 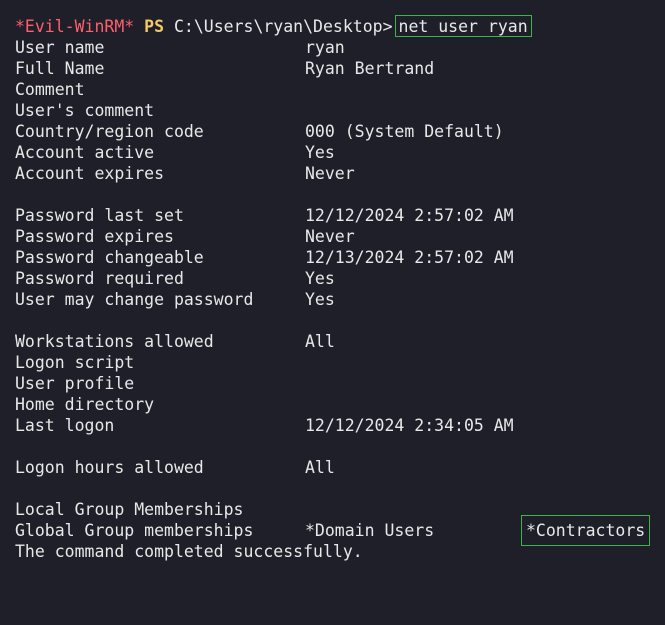 I want to click on row-value: *Domain Users, so click(x=370, y=530).